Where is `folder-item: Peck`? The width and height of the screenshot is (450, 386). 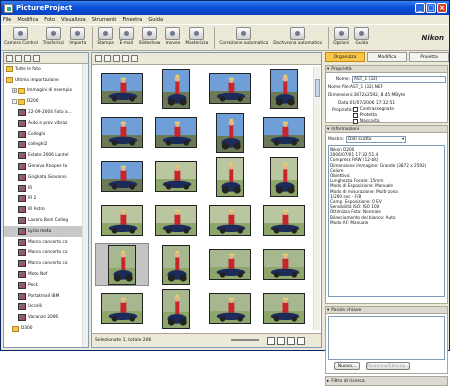 folder-item: Peck is located at coordinates (46, 285).